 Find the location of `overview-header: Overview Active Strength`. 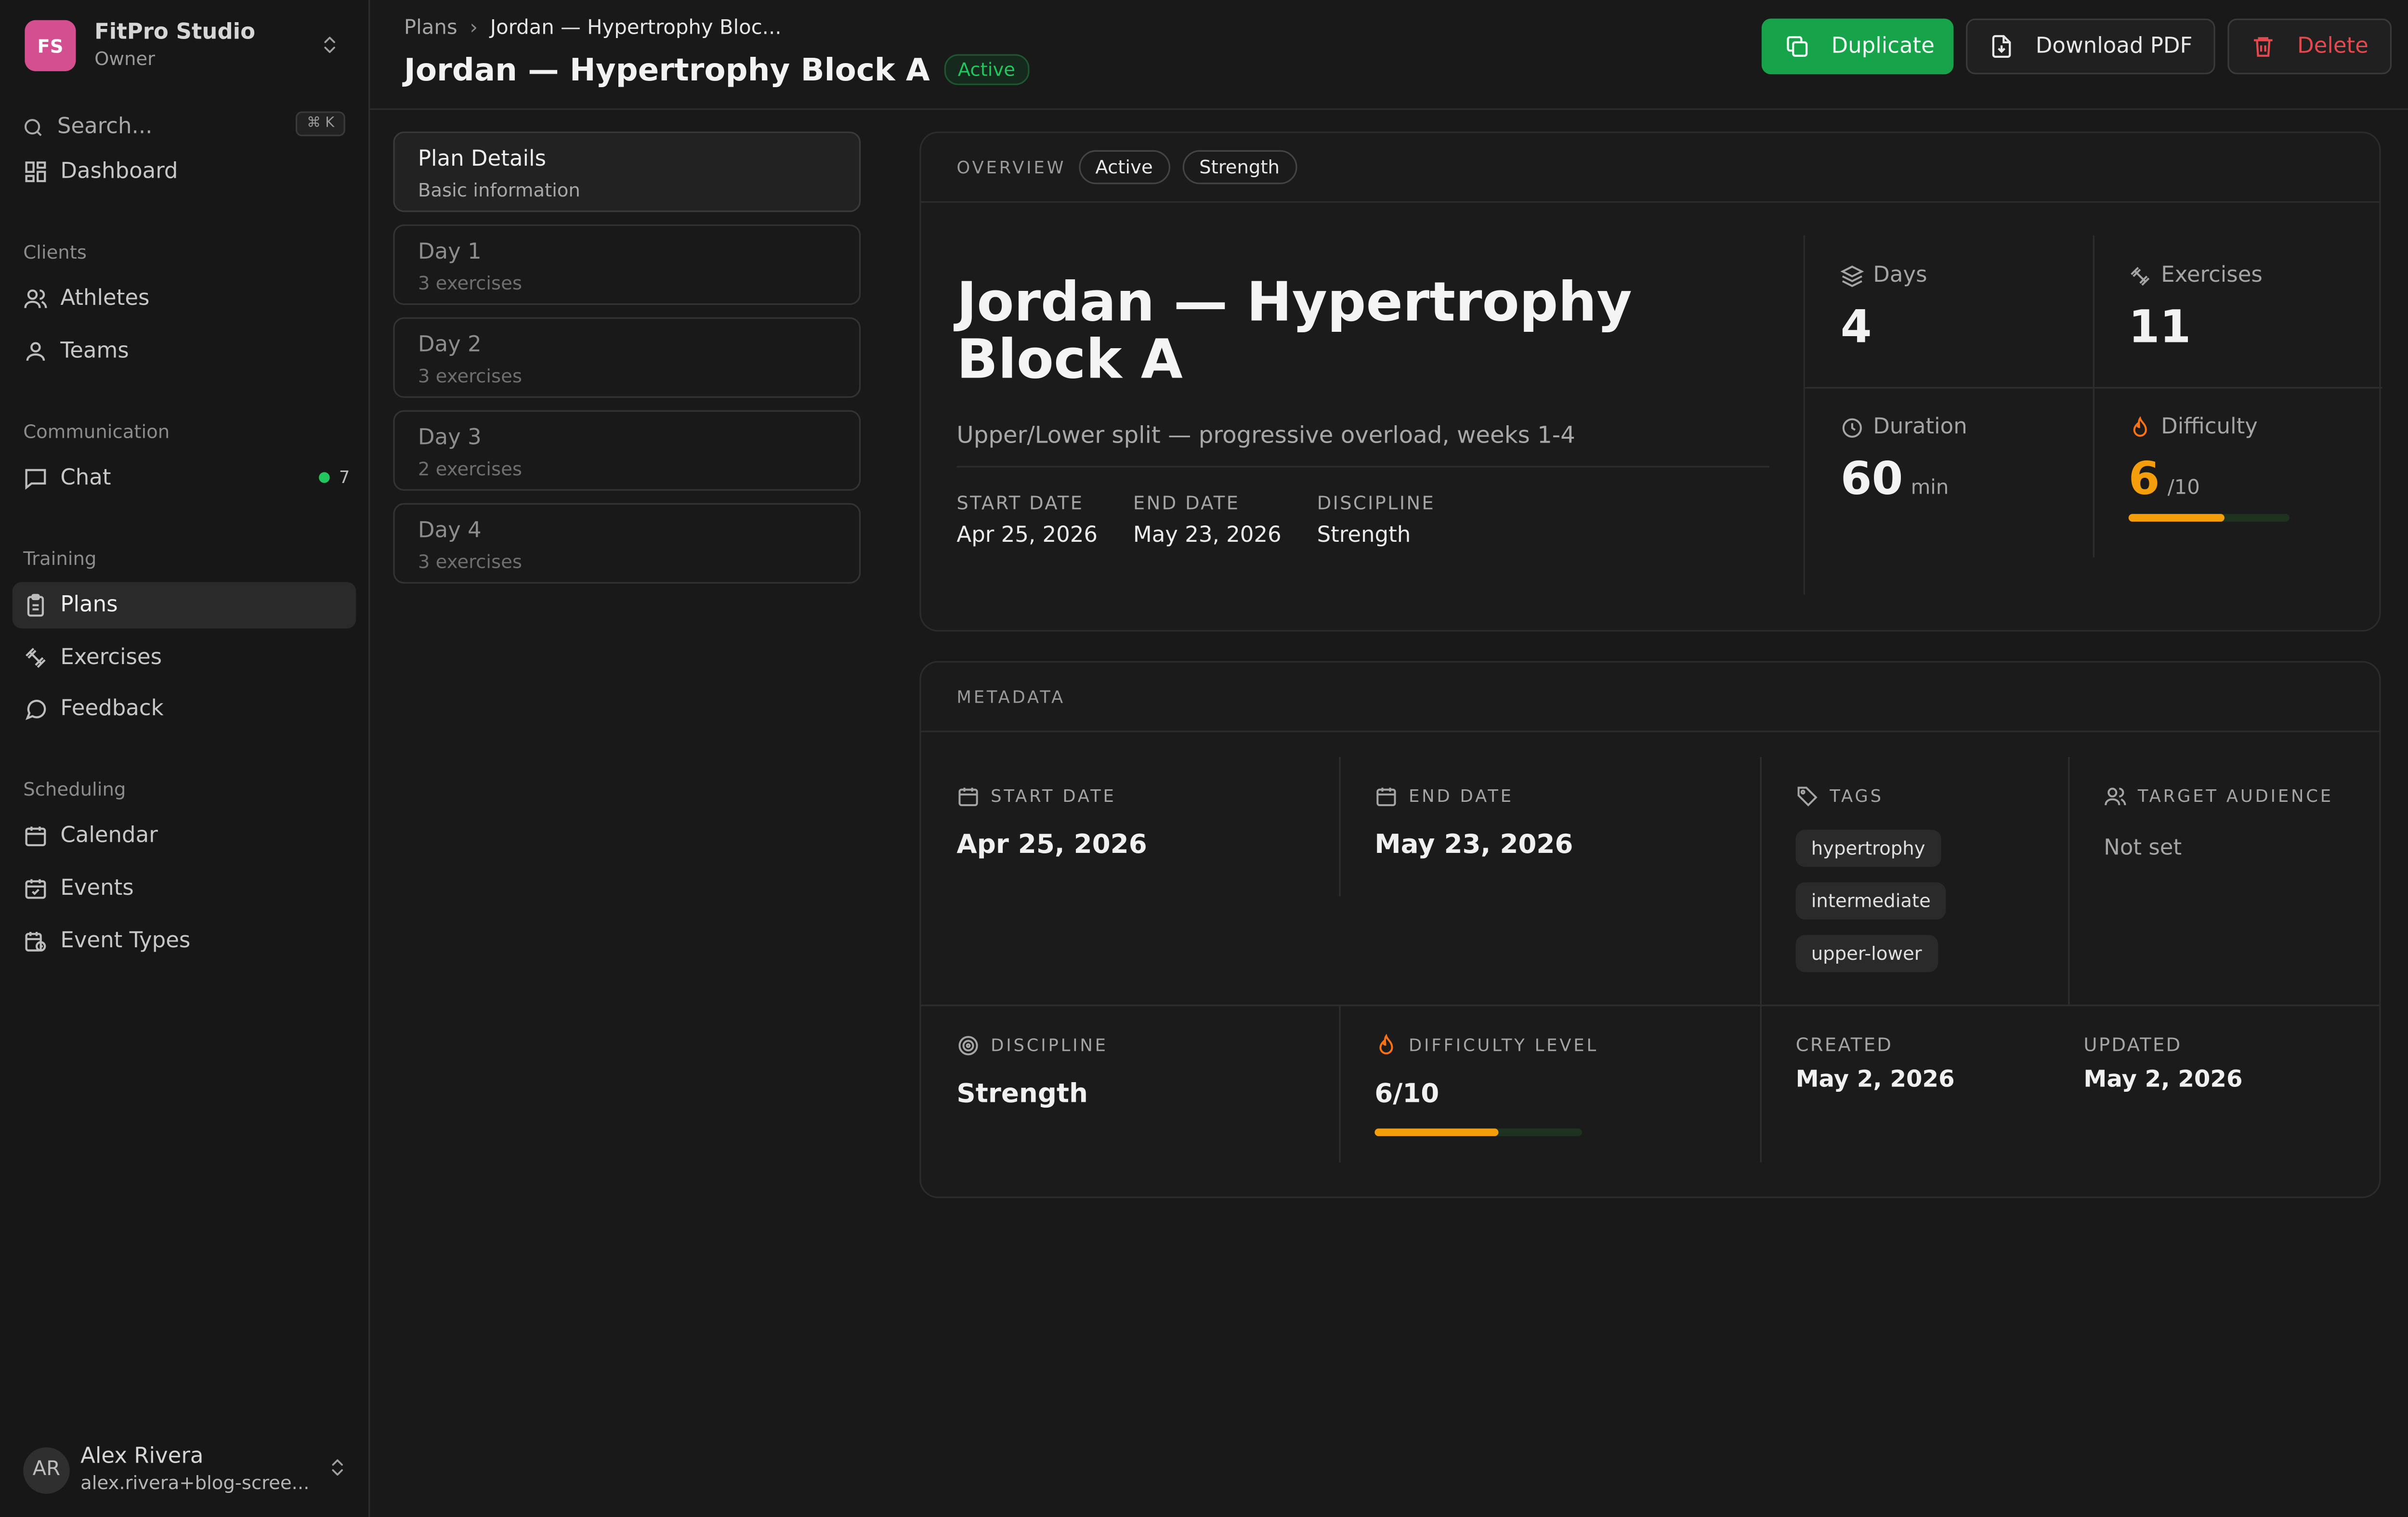

overview-header: Overview Active Strength is located at coordinates (1650, 168).